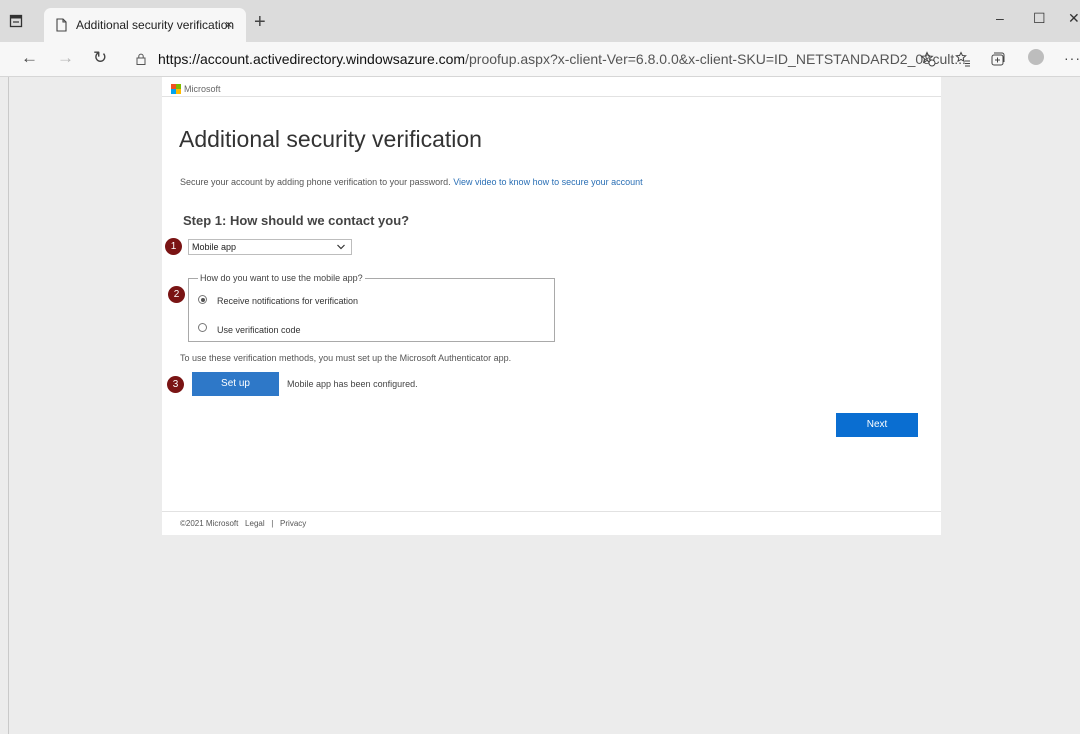 This screenshot has width=1080, height=734. Describe the element at coordinates (293, 523) in the screenshot. I see `privacy-link: Privacy` at that location.